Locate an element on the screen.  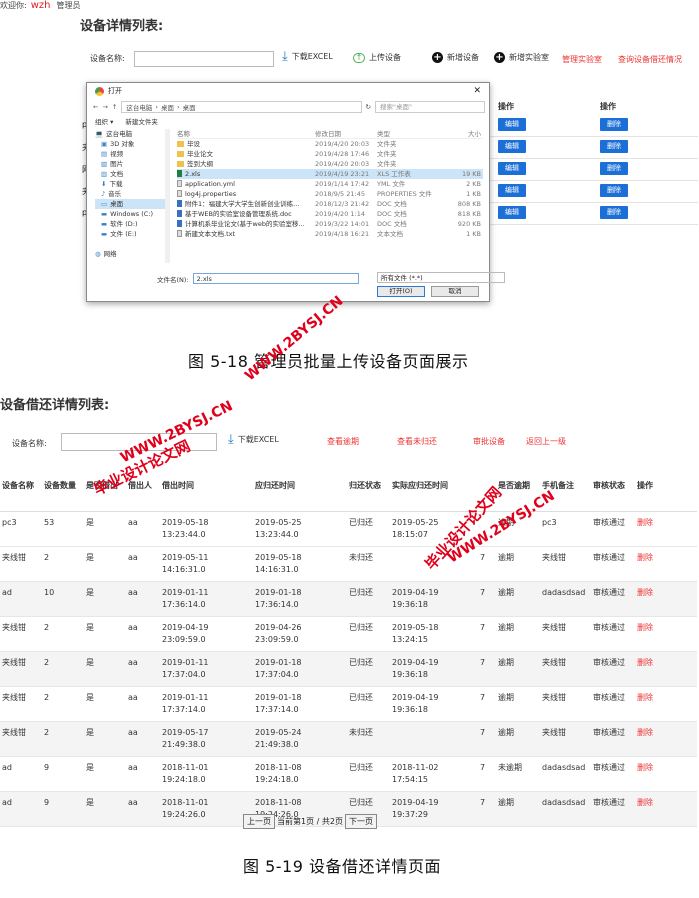
filename-input: 2.xls is located at coordinates (275, 278).